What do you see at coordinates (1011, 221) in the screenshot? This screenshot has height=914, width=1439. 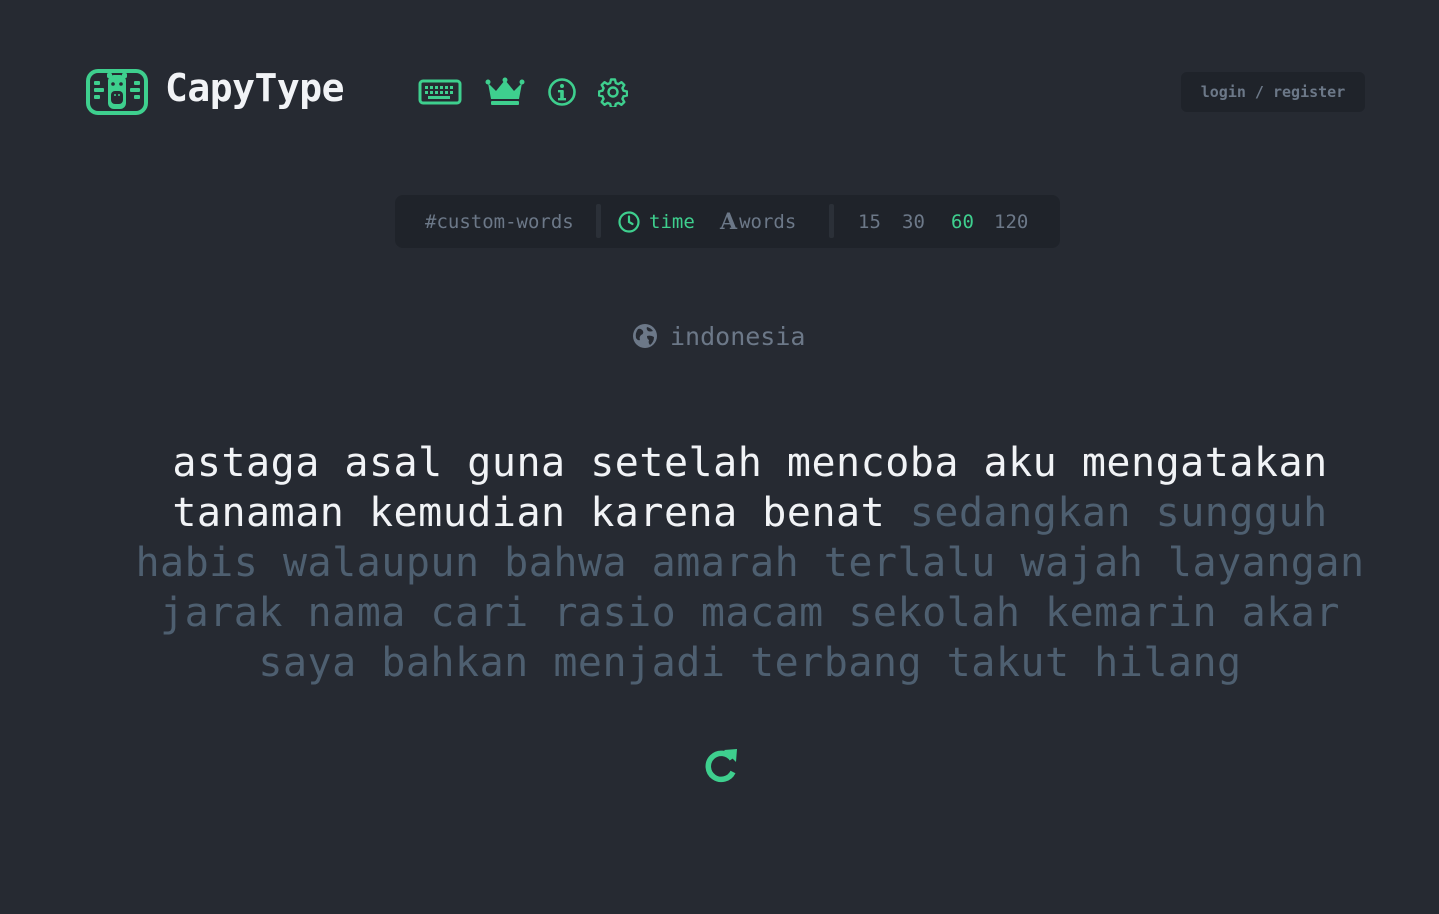 I see `duration-120-button: 120` at bounding box center [1011, 221].